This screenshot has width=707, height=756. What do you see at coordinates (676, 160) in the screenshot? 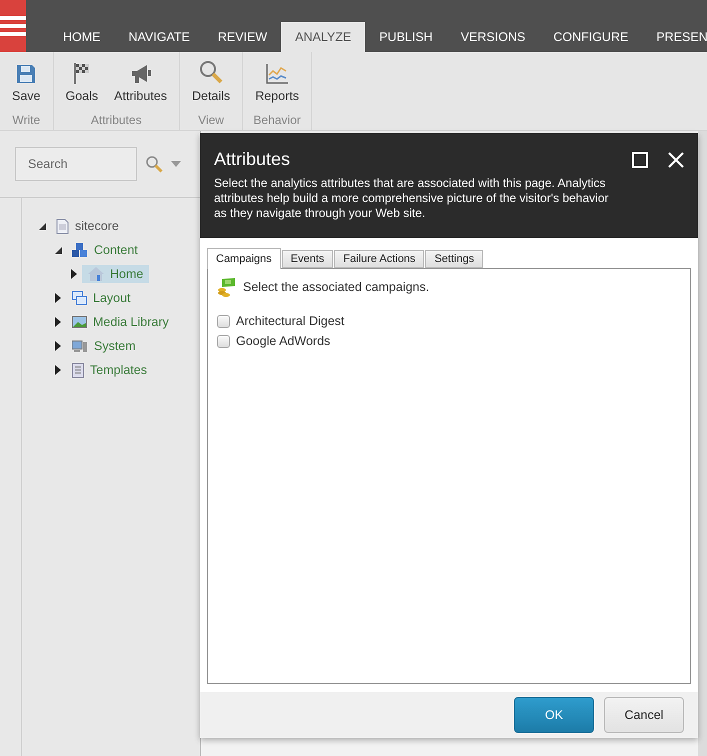
I see `close-icon` at bounding box center [676, 160].